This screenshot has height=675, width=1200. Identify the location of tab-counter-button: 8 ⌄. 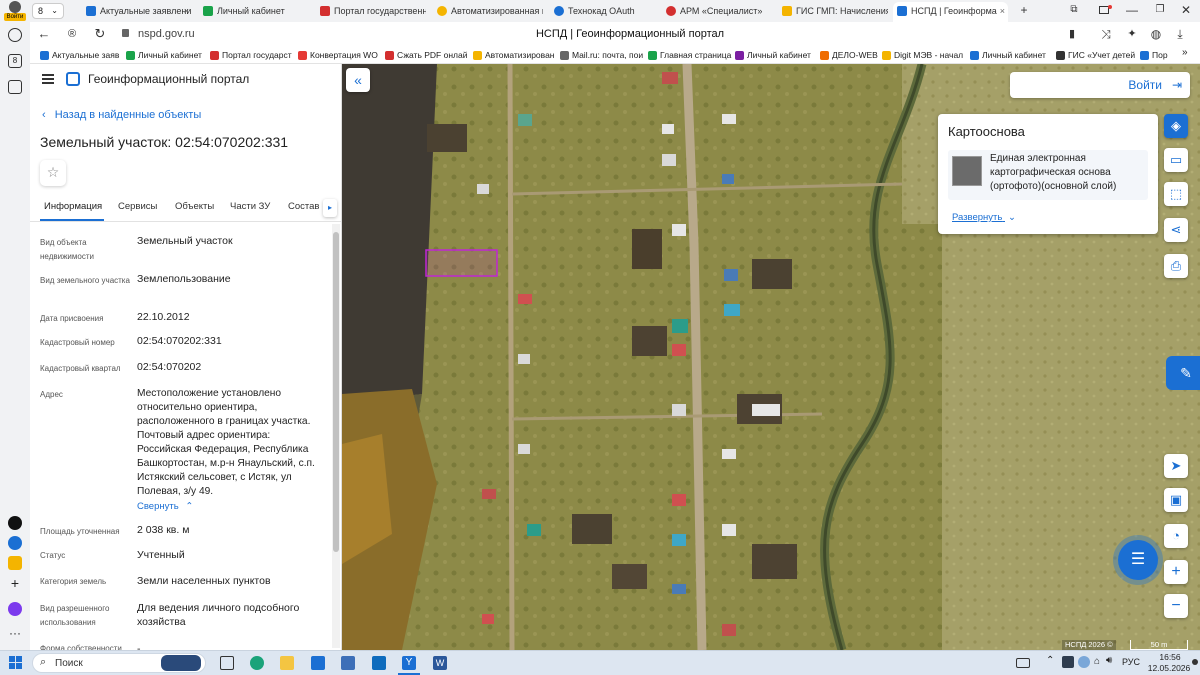
(48, 11).